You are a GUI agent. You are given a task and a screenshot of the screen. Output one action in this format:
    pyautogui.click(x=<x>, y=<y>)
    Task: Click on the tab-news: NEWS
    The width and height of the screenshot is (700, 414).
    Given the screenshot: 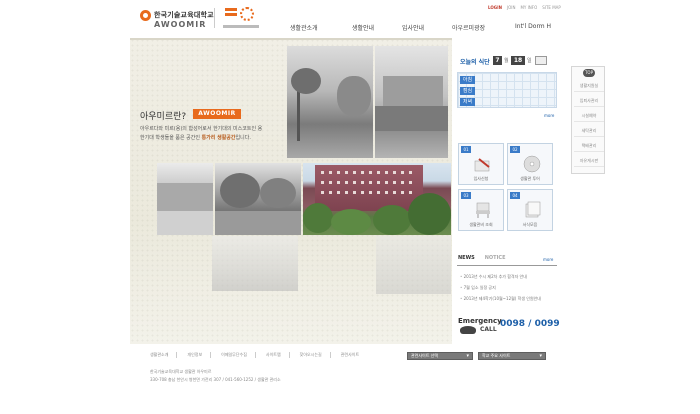 What is the action you would take?
    pyautogui.click(x=466, y=258)
    